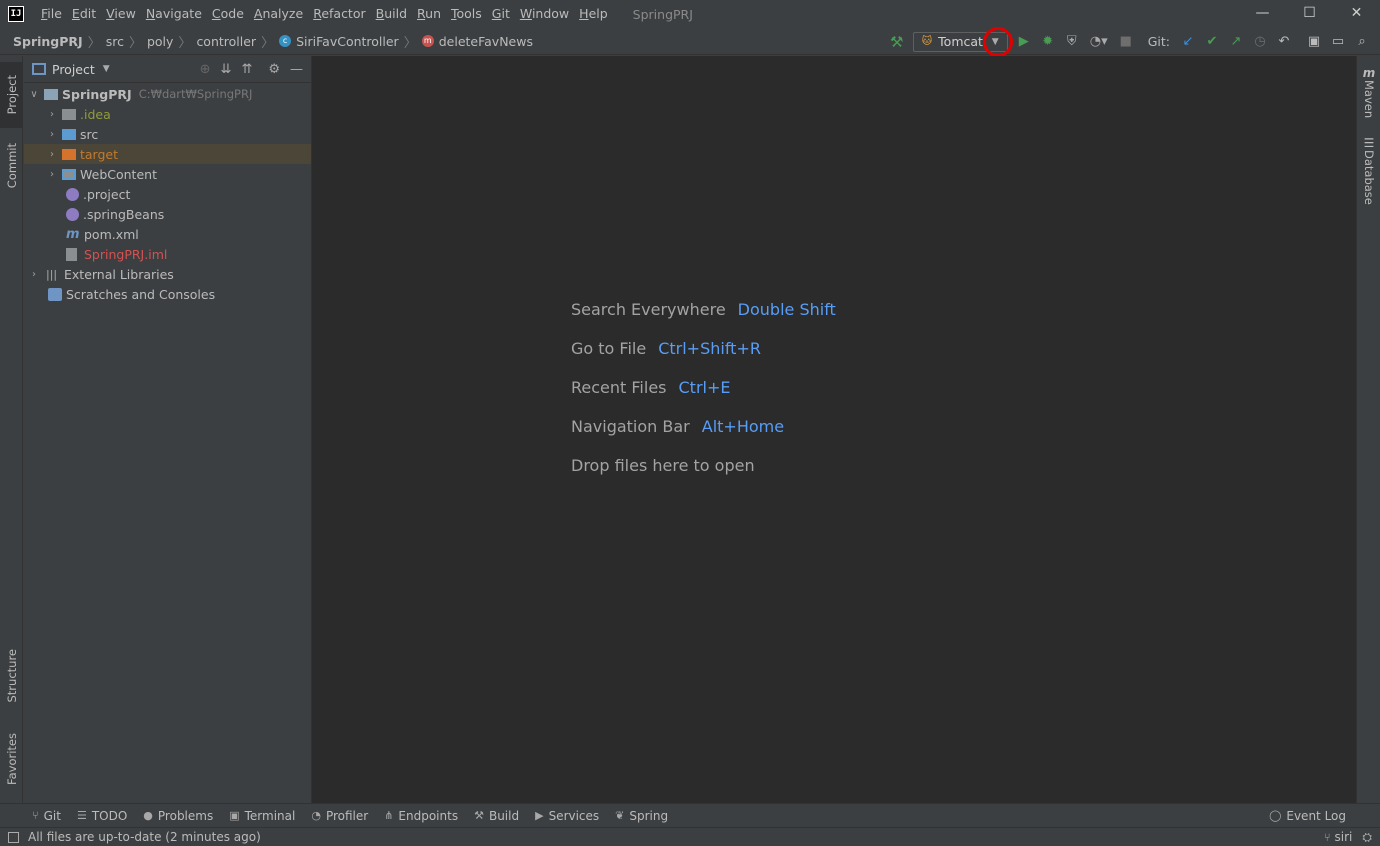 Image resolution: width=1380 pixels, height=846 pixels. Describe the element at coordinates (205, 69) in the screenshot. I see `locate-icon: ⊕` at that location.